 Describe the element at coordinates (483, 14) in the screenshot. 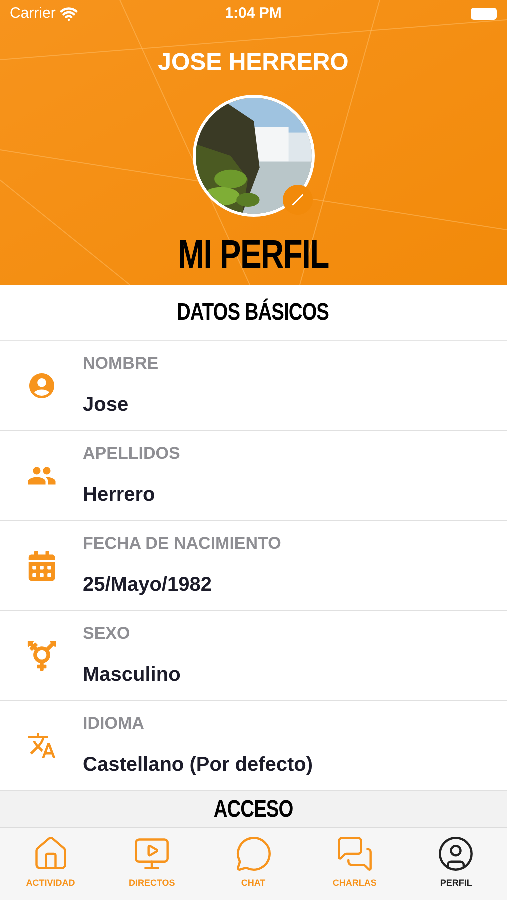

I see `battery-icon` at that location.